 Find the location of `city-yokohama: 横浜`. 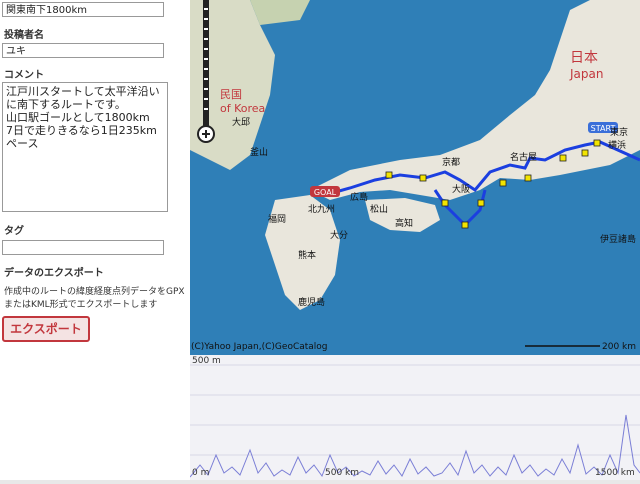

city-yokohama: 横浜 is located at coordinates (617, 145).